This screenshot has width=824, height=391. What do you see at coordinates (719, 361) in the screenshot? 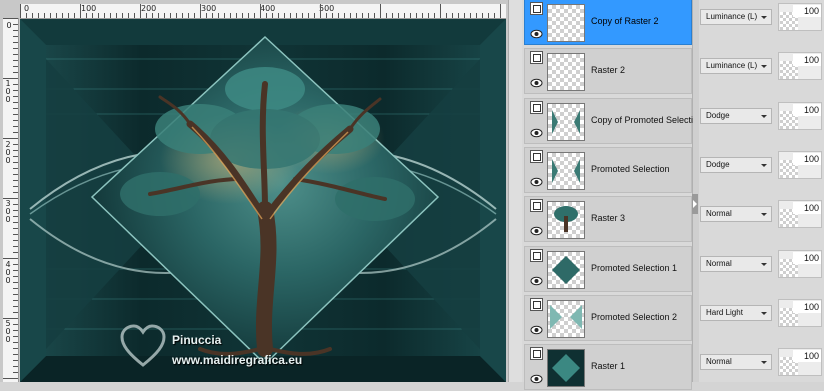
I see `blend-mode-label: Normal` at bounding box center [719, 361].